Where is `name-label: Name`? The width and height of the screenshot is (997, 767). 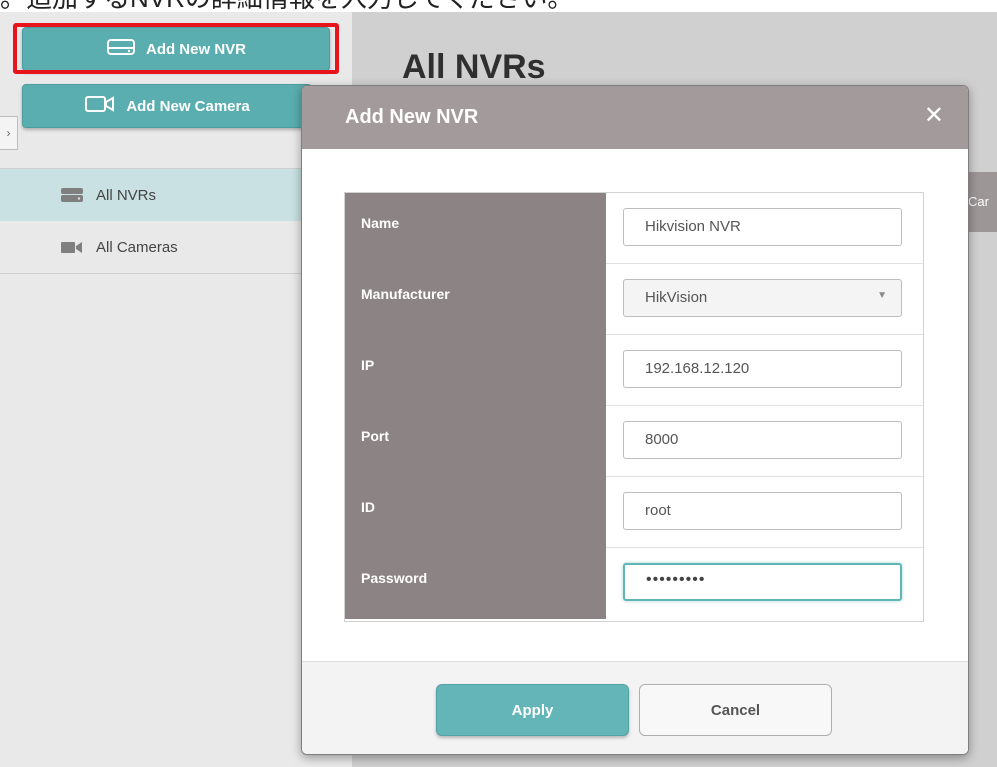
name-label: Name is located at coordinates (475, 228).